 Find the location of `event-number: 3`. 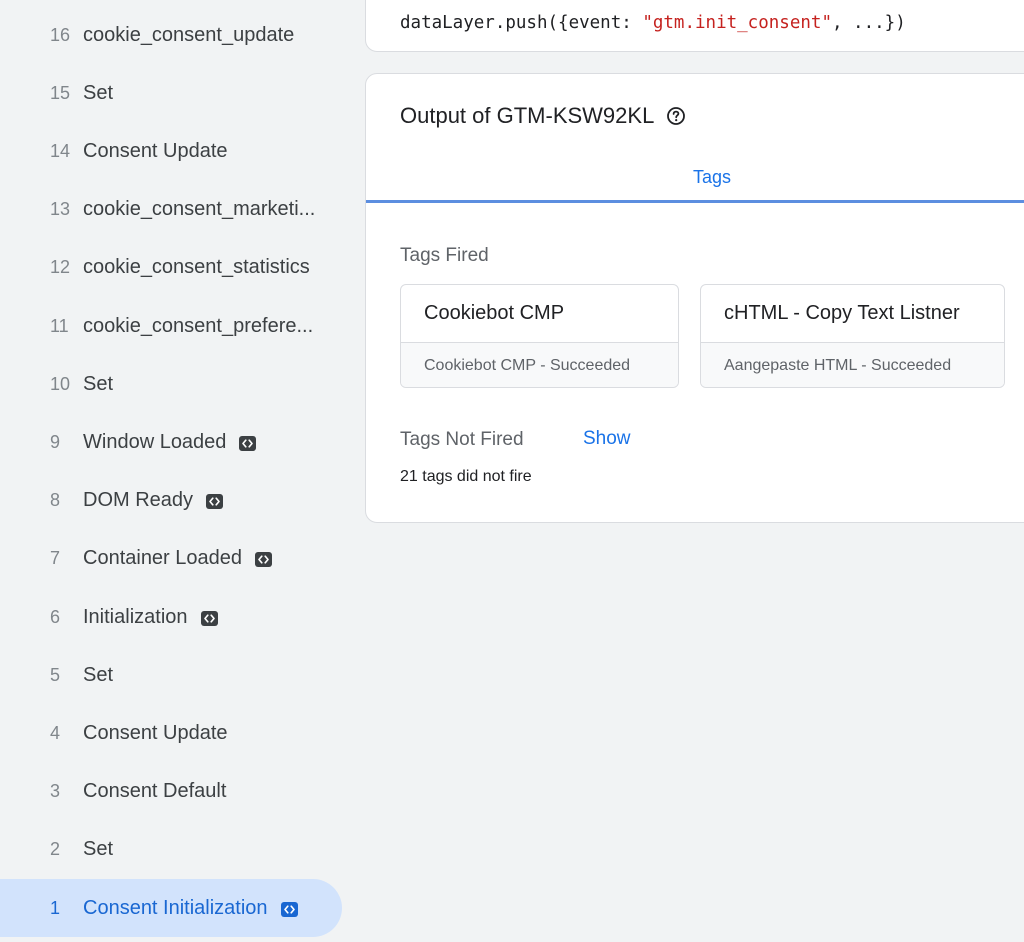

event-number: 3 is located at coordinates (55, 791).